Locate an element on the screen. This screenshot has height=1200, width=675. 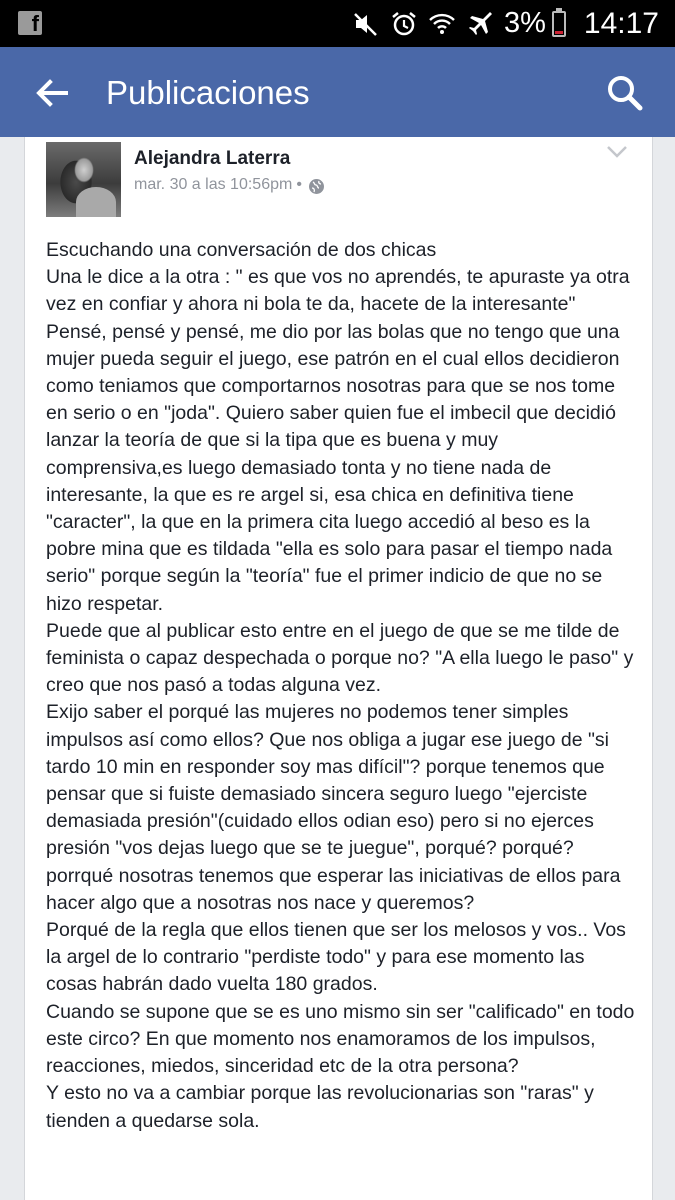
chevron-down-icon is located at coordinates (617, 152).